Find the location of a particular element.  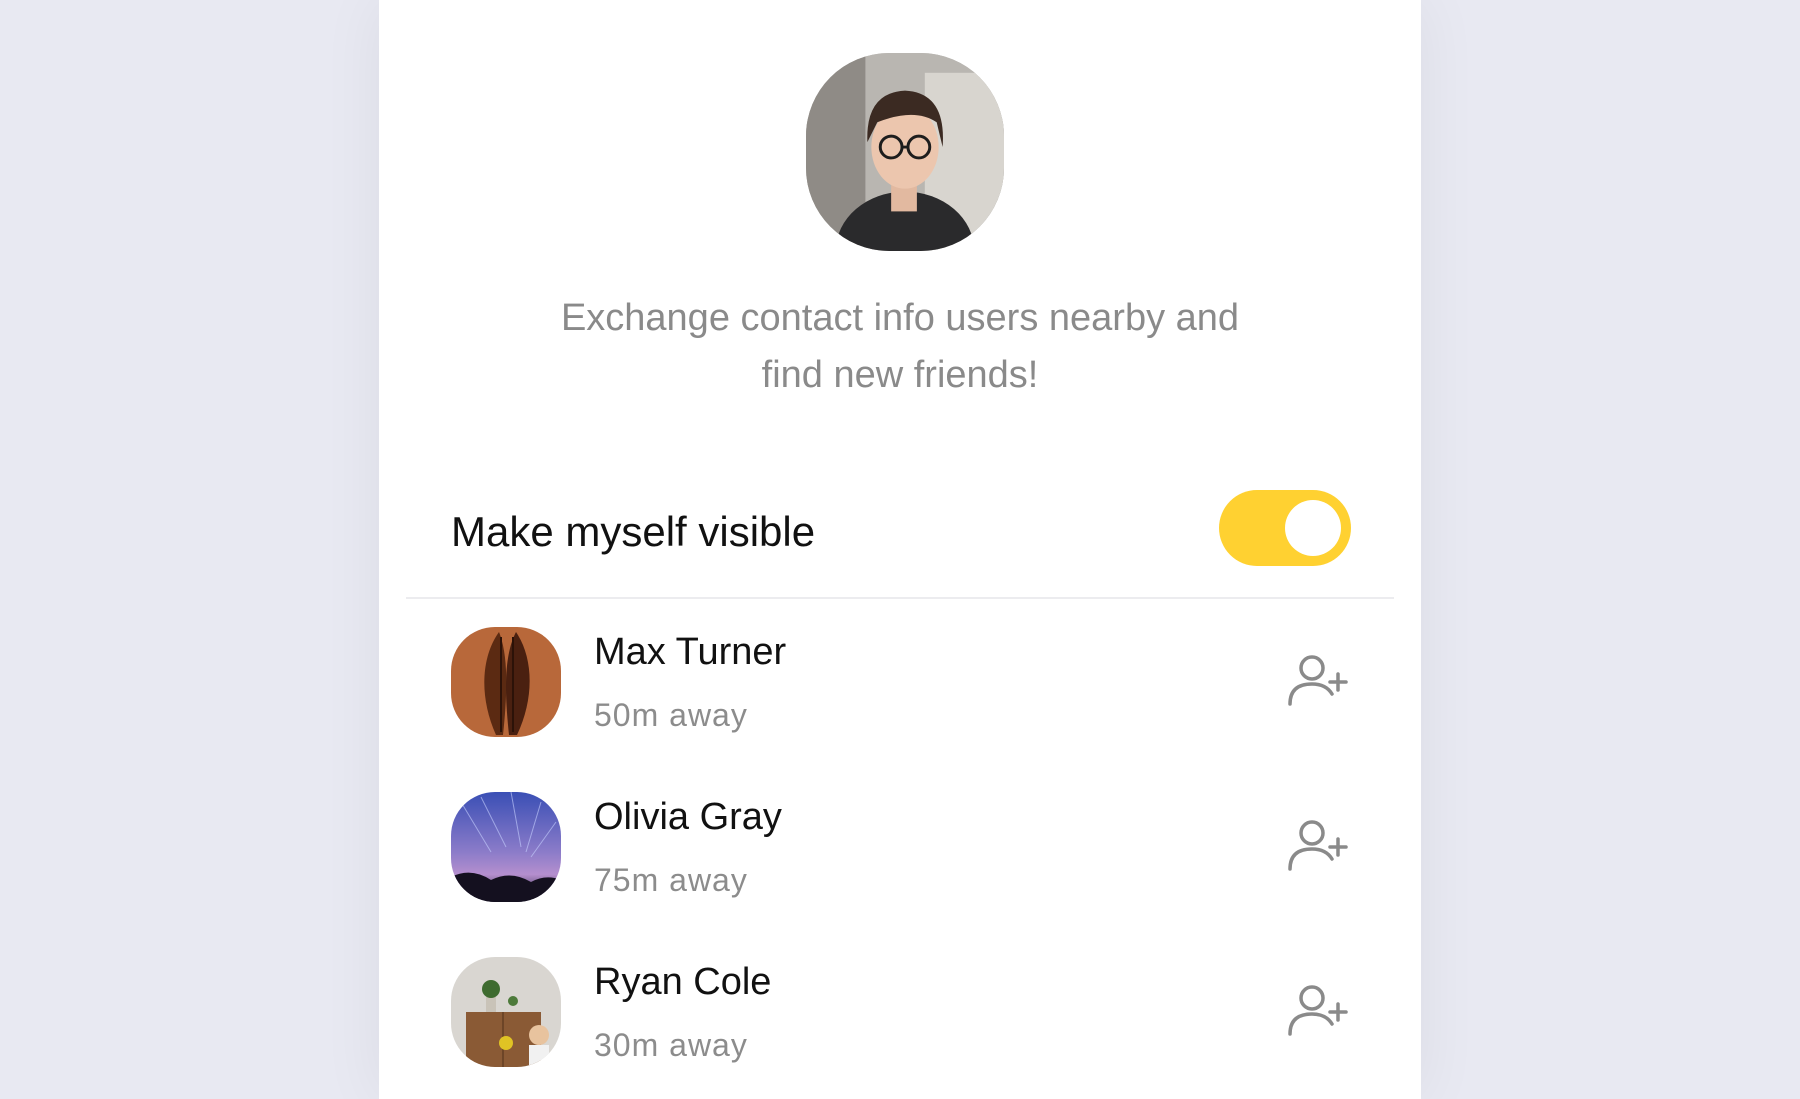

visibility-label: Make myself visible is located at coordinates (633, 531).